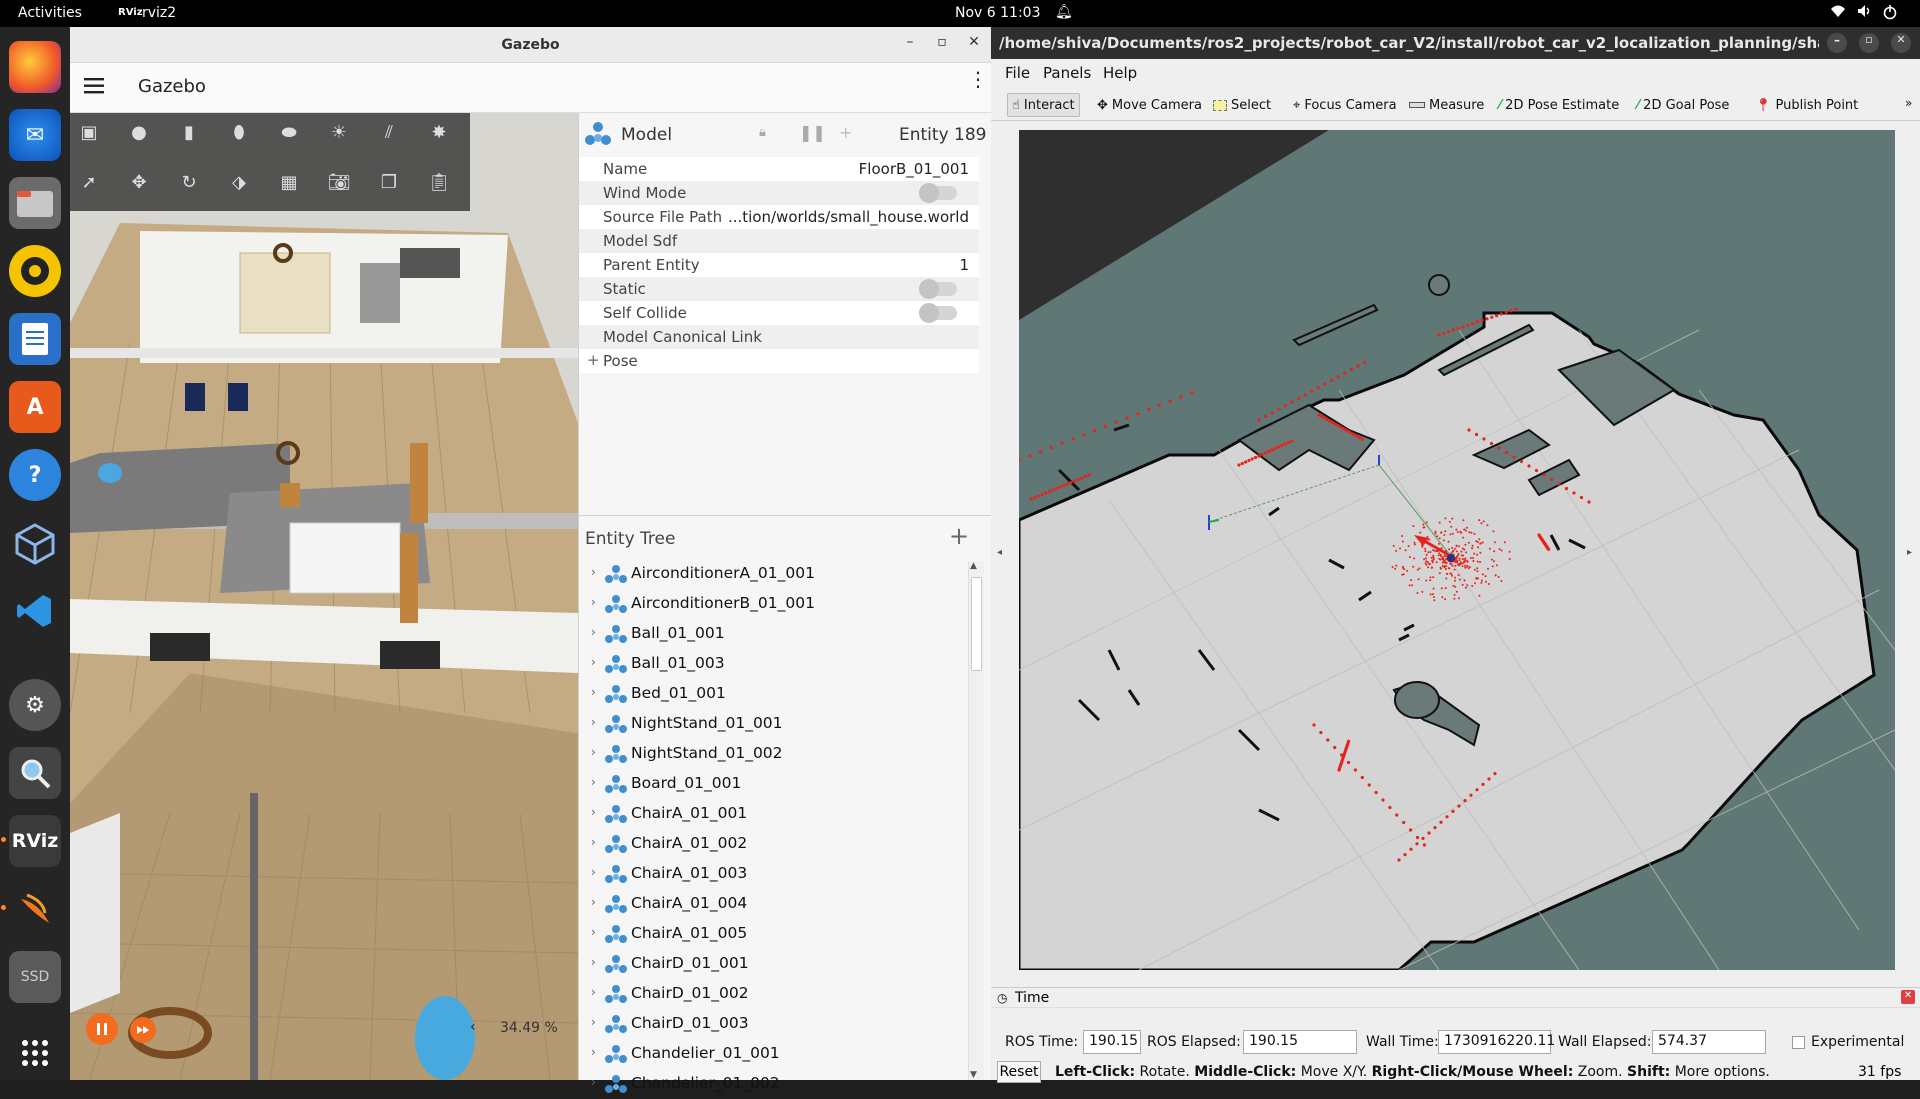 The height and width of the screenshot is (1099, 1920). What do you see at coordinates (35, 271) in the screenshot?
I see `rhythmbox-icon` at bounding box center [35, 271].